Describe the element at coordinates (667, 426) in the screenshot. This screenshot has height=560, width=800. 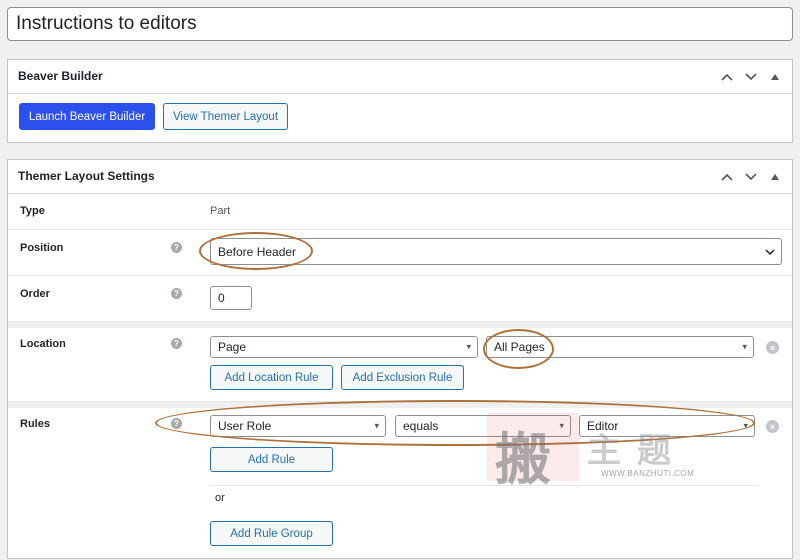
I see `rule-value-select: Editor ▾` at that location.